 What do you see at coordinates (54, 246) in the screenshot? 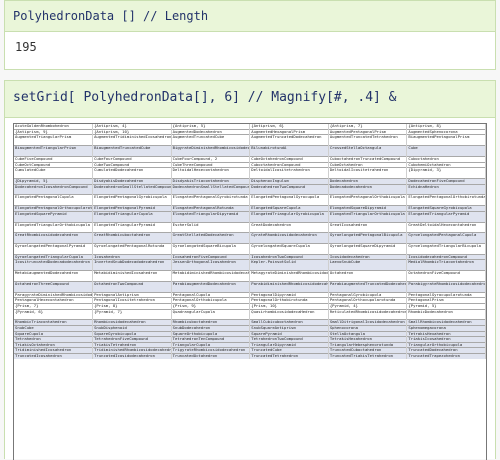
I see `grid-cell: GyroelongatedPentagonalPyramid` at bounding box center [54, 246].